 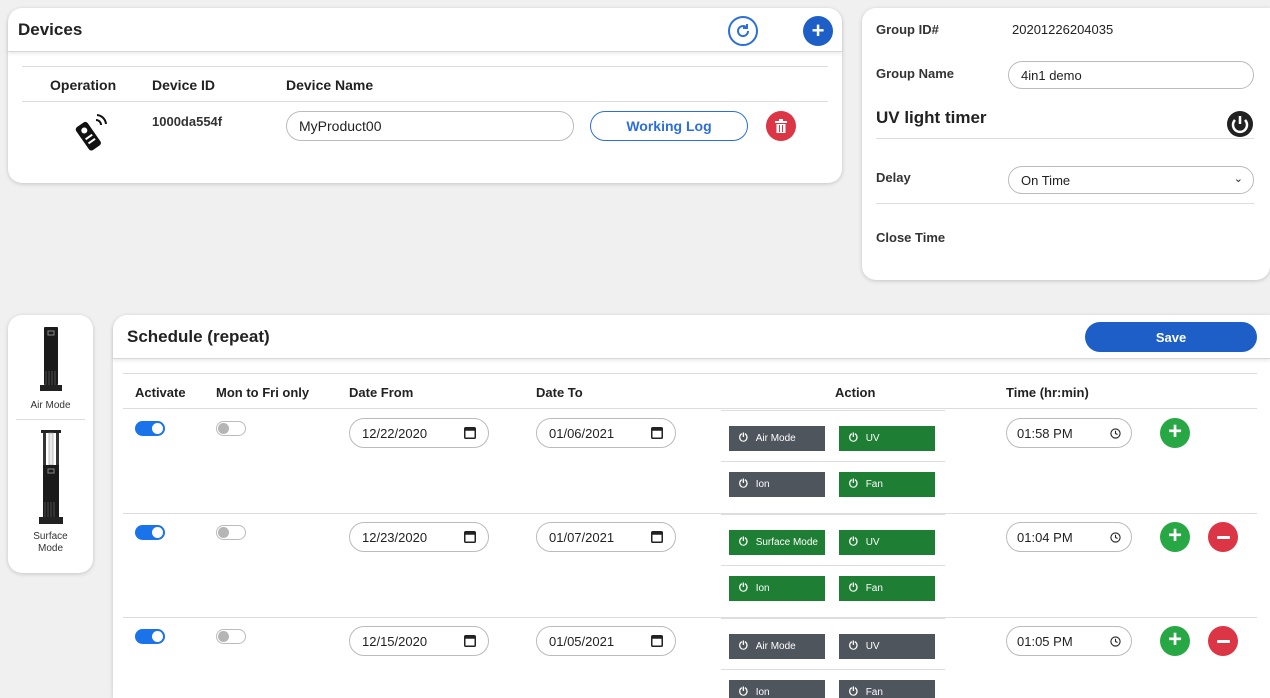 What do you see at coordinates (606, 641) in the screenshot?
I see `date-to-input: 01/05/2021` at bounding box center [606, 641].